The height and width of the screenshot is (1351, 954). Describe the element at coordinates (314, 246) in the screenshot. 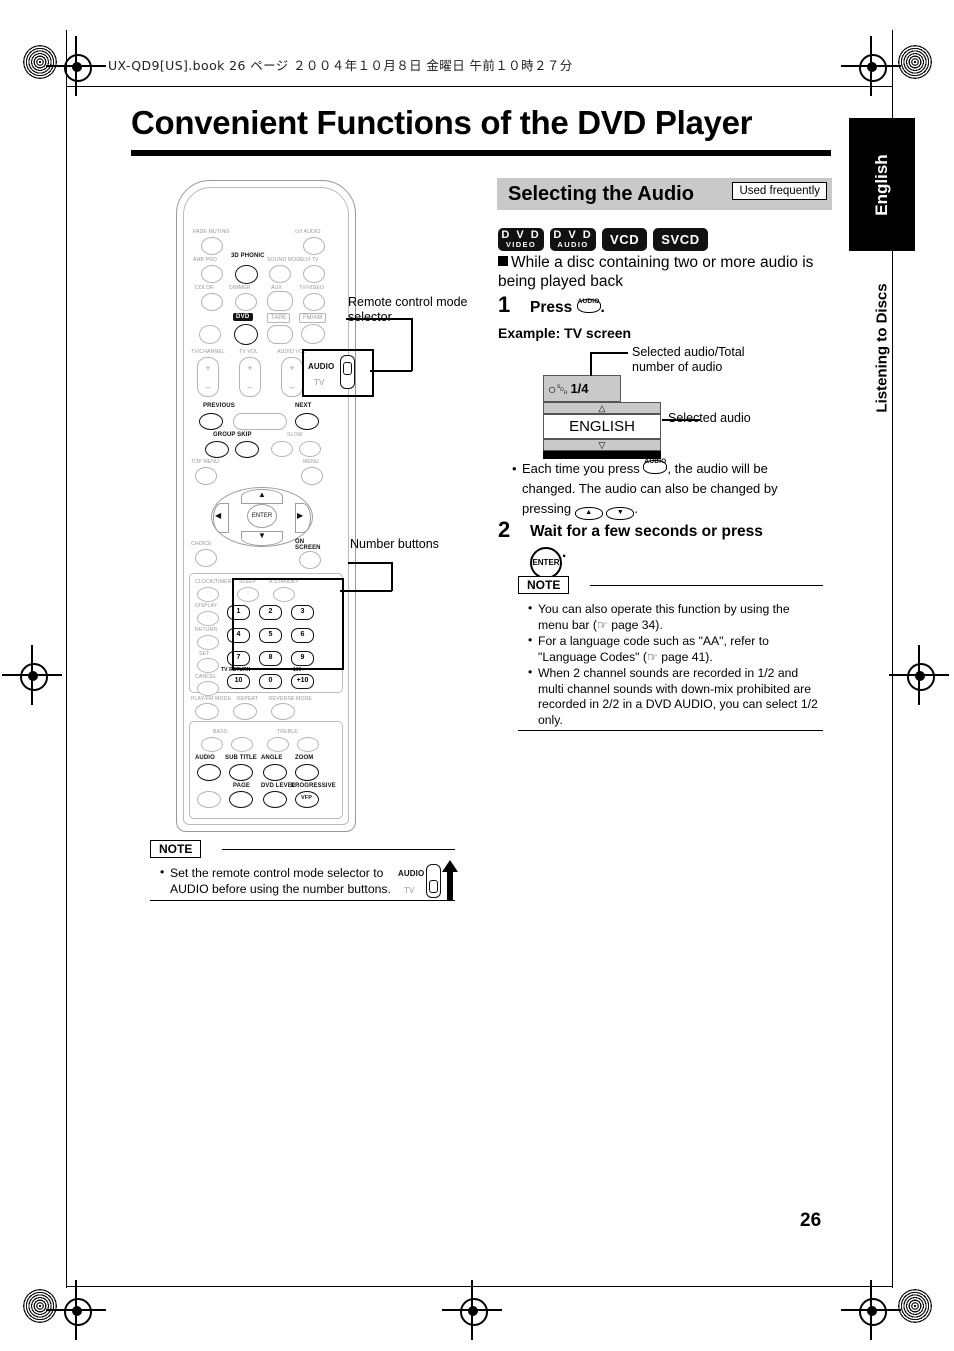

I see `remote-button-standby-audio` at that location.